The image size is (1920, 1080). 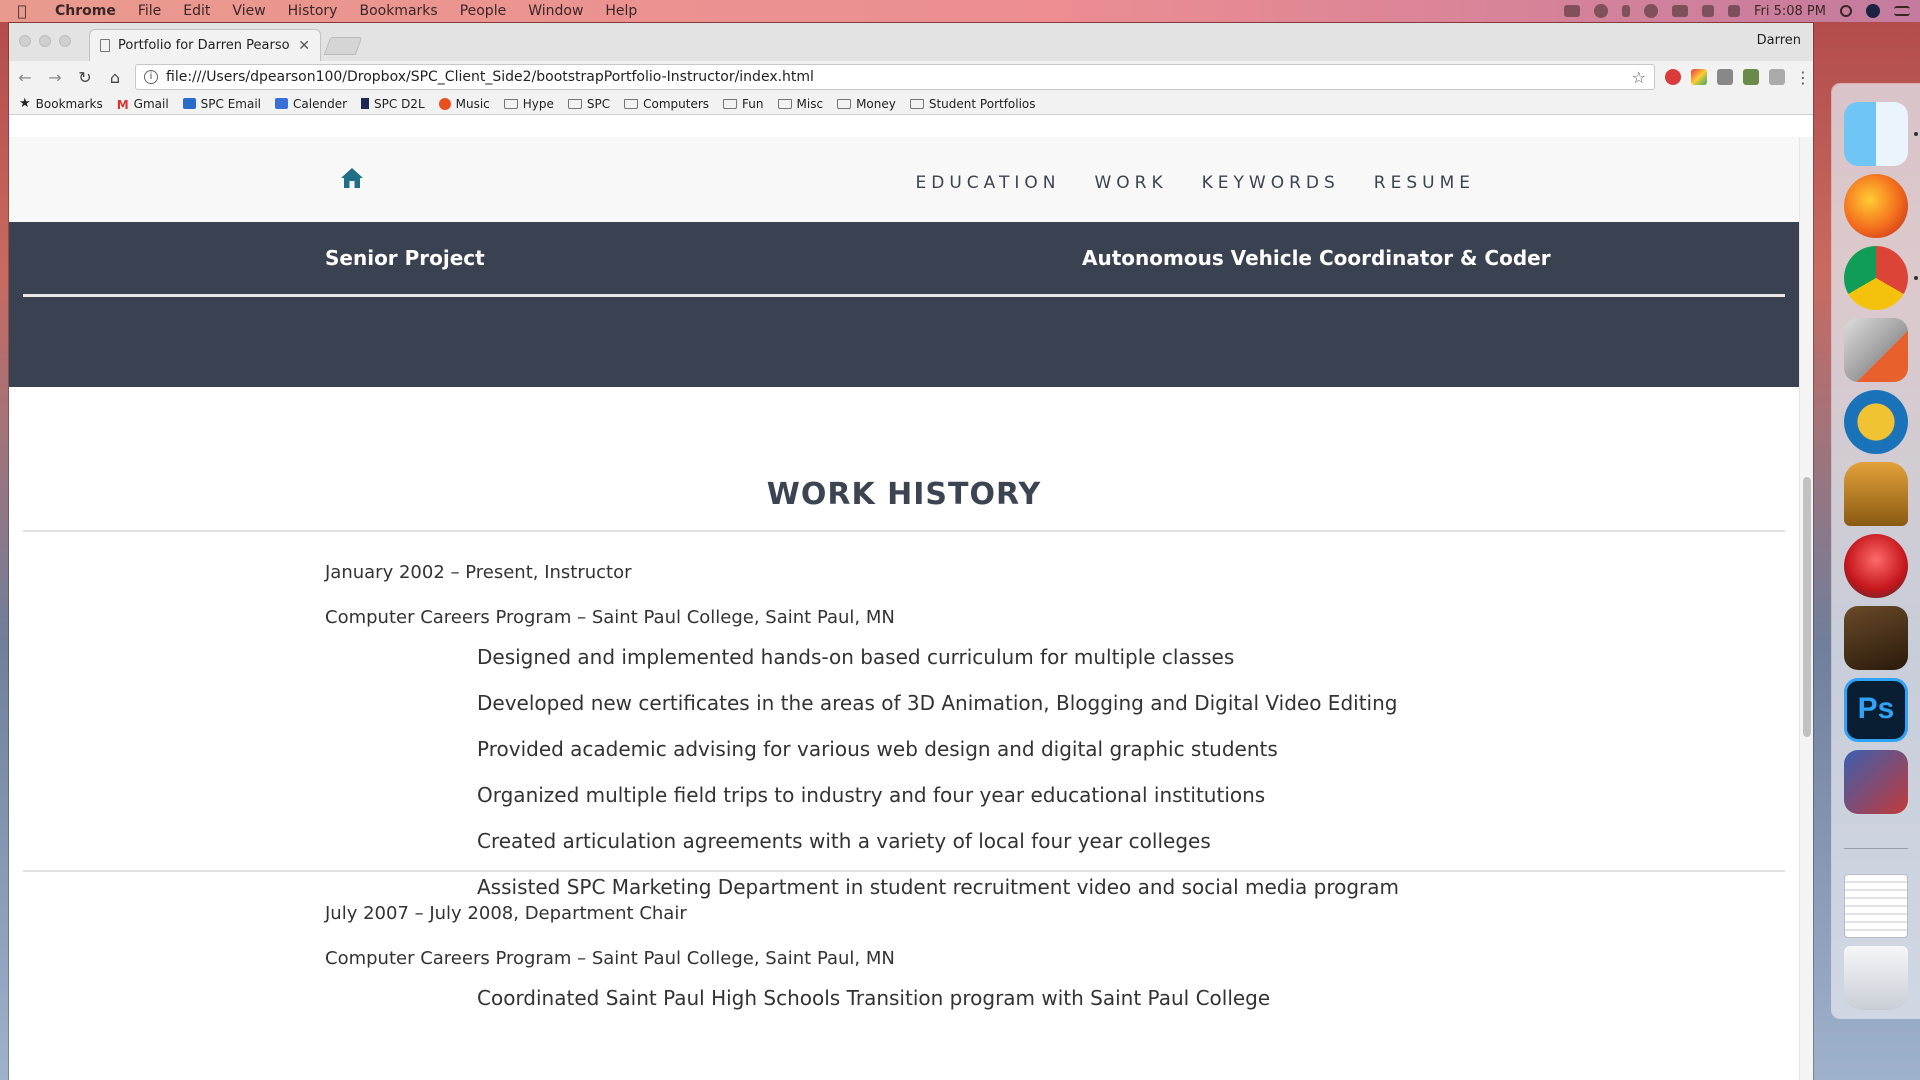 What do you see at coordinates (1846, 11) in the screenshot?
I see `spotlight-icon` at bounding box center [1846, 11].